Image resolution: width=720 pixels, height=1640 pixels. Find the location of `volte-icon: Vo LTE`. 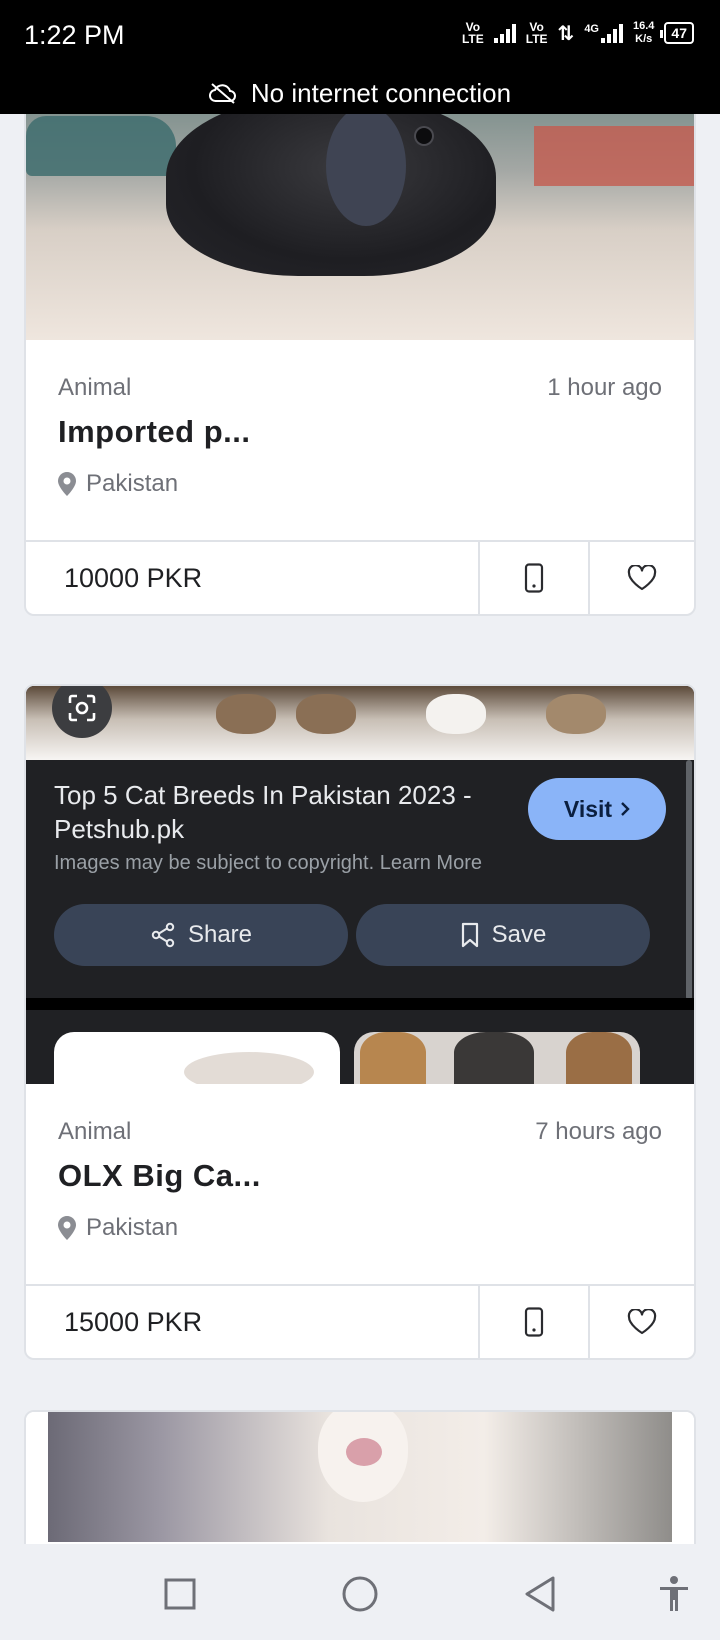

volte-icon: Vo LTE is located at coordinates (472, 33).